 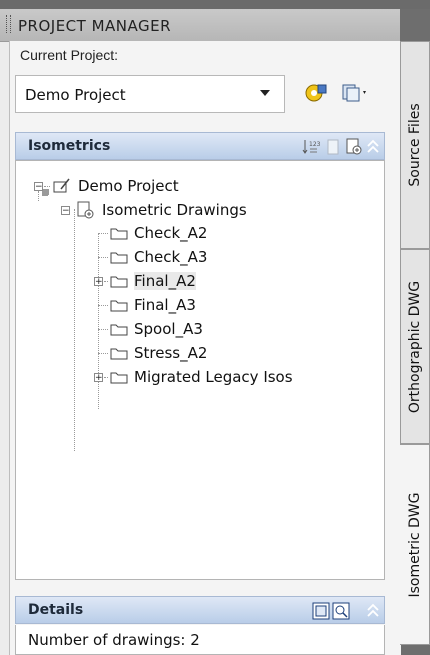 I want to click on tree-node-label: Migrated Legacy Isos, so click(x=213, y=377).